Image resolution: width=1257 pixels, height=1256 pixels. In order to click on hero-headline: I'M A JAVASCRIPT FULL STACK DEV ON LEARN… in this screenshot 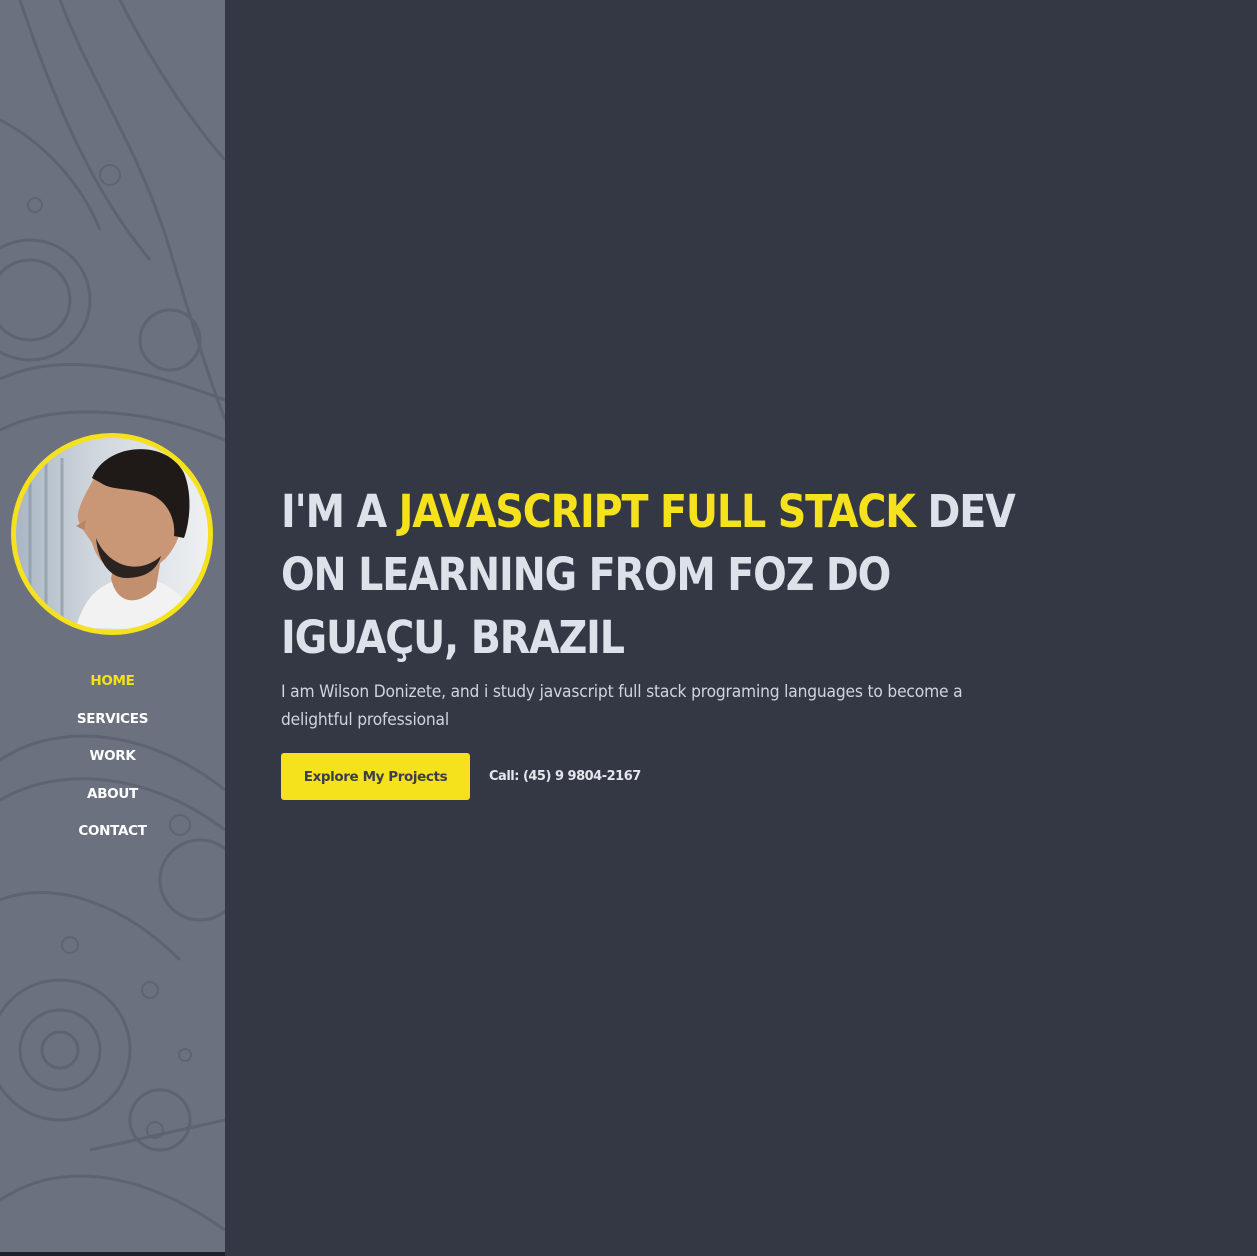, I will do `click(664, 574)`.